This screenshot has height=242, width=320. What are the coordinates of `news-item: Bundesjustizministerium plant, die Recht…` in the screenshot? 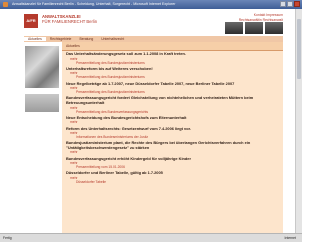 It's located at (172, 147).